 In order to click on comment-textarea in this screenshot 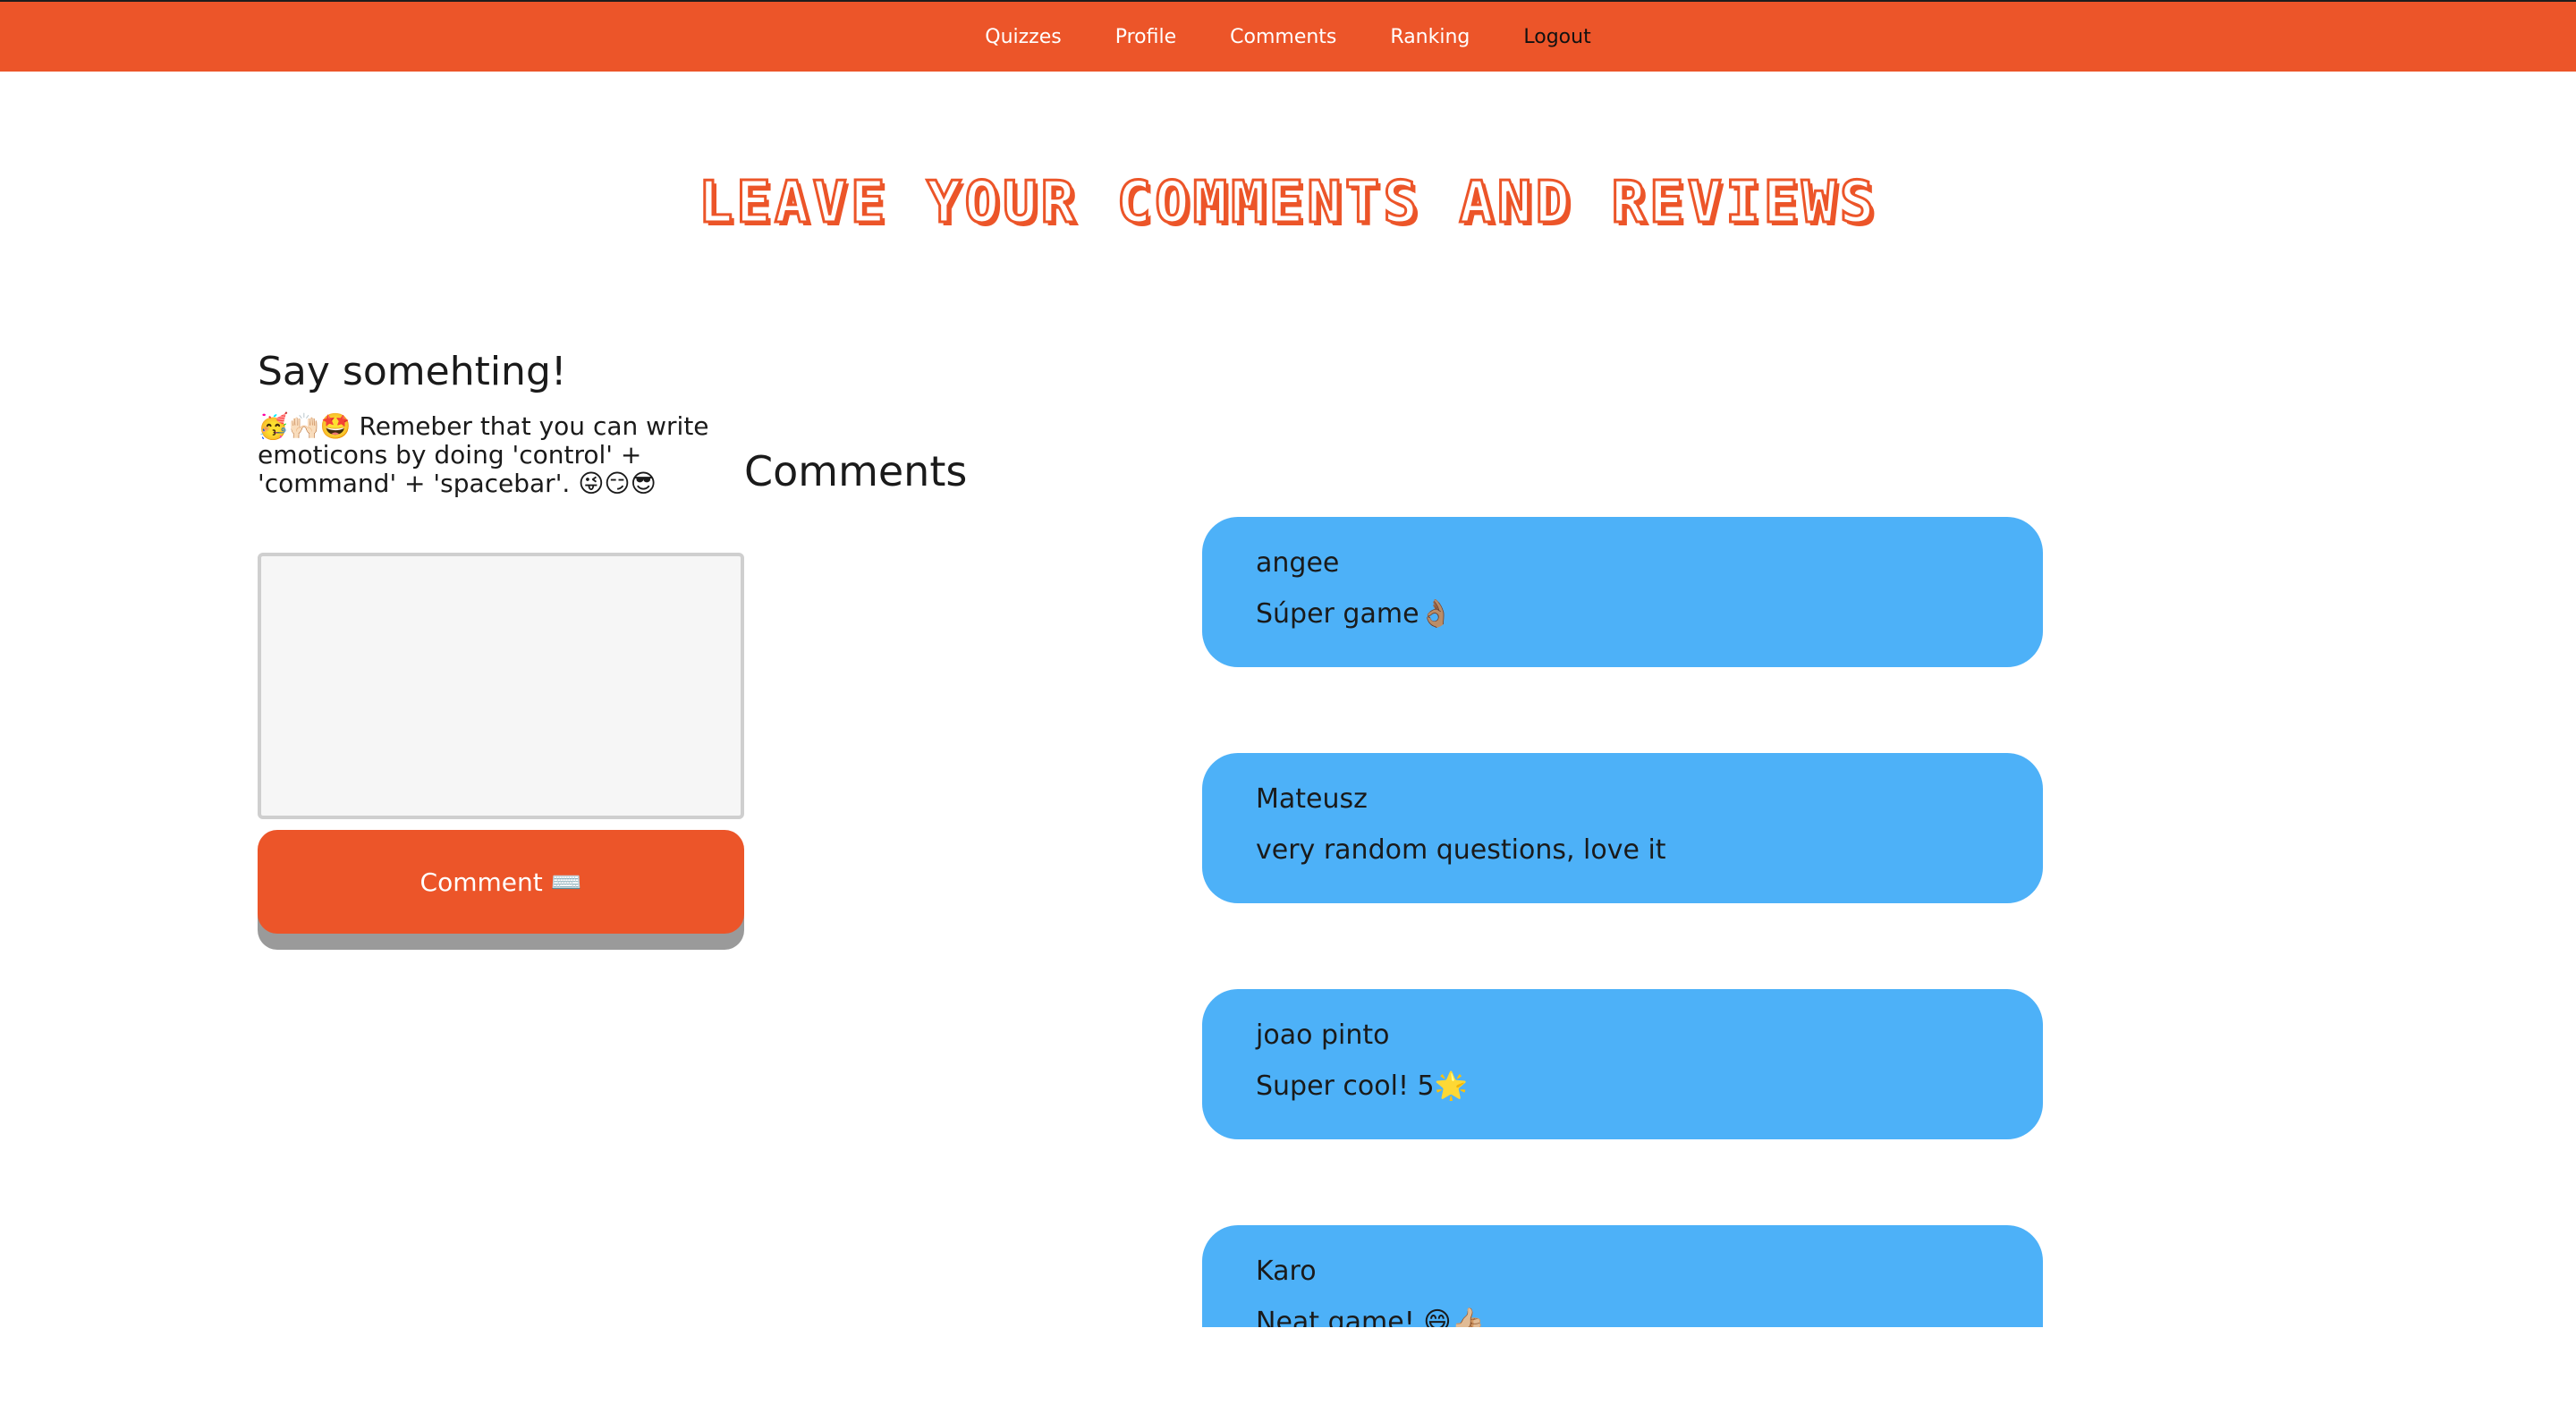, I will do `click(501, 686)`.